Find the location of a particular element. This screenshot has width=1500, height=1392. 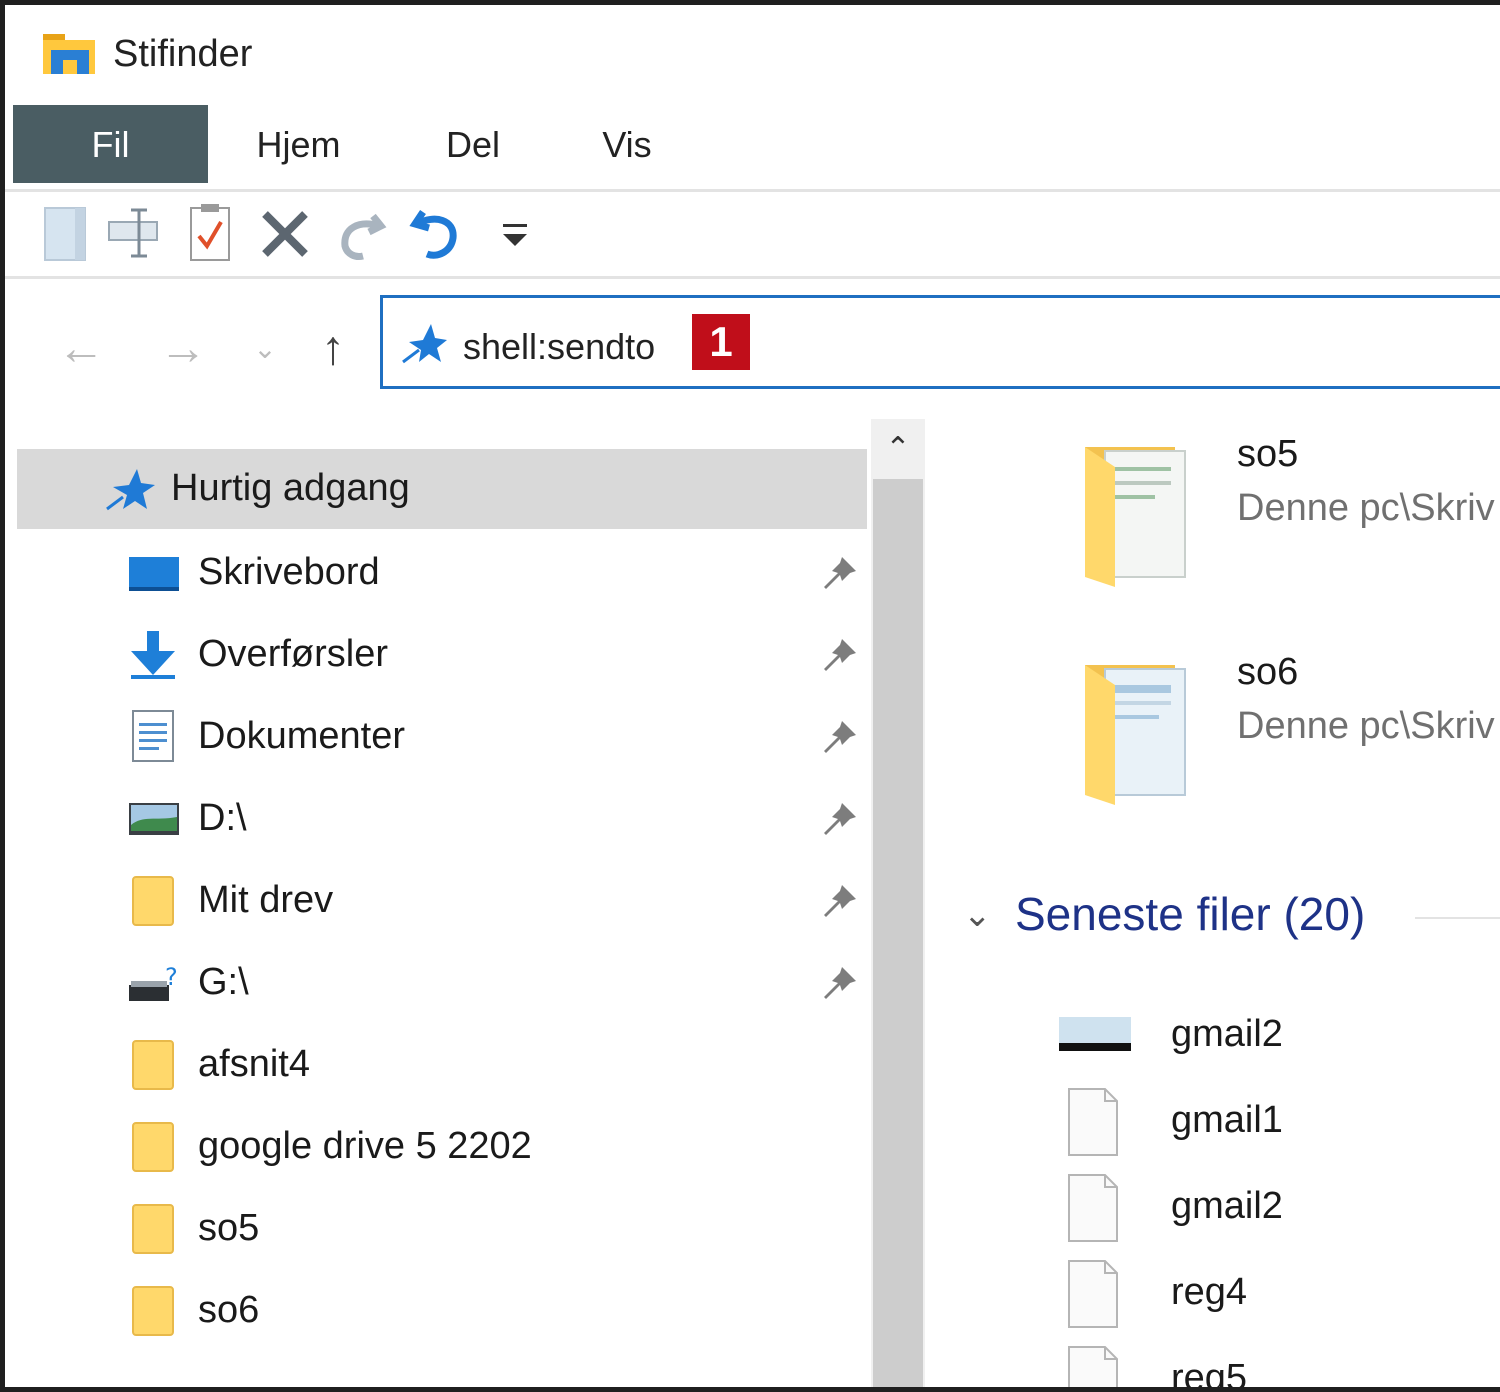

nav-item-label: so6 is located at coordinates (229, 1310).